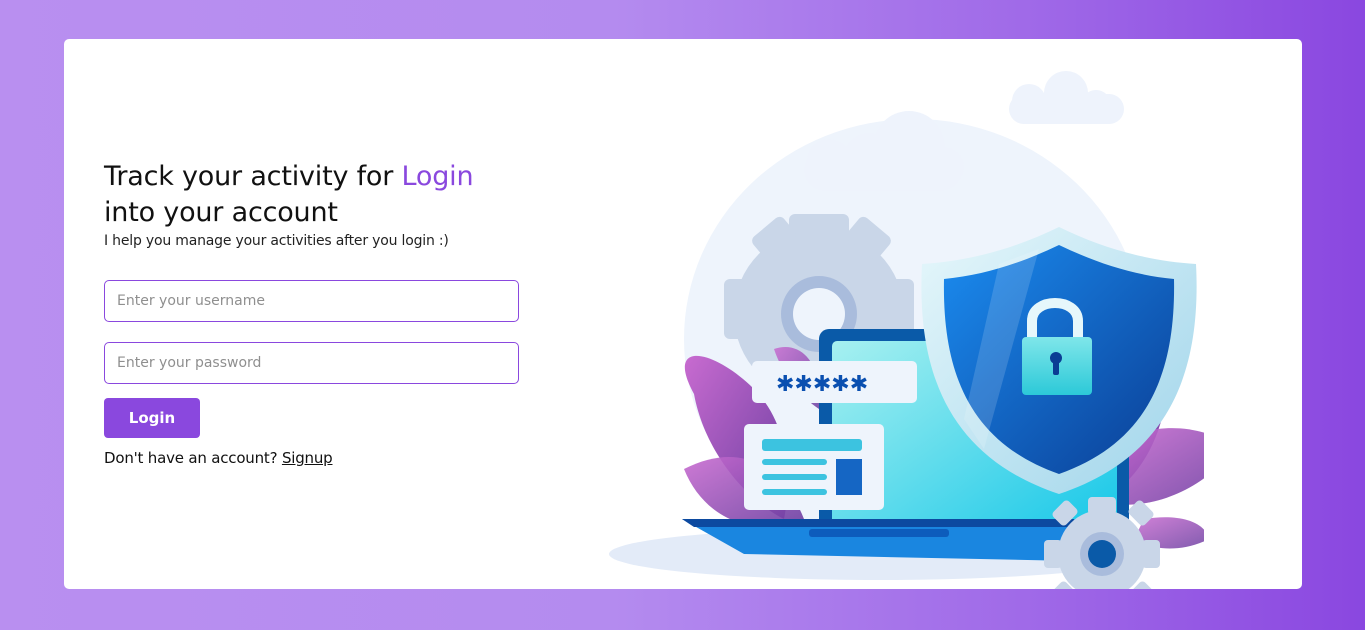 Image resolution: width=1365 pixels, height=630 pixels. I want to click on signup-prompt: Don't have an account? Signup, so click(218, 458).